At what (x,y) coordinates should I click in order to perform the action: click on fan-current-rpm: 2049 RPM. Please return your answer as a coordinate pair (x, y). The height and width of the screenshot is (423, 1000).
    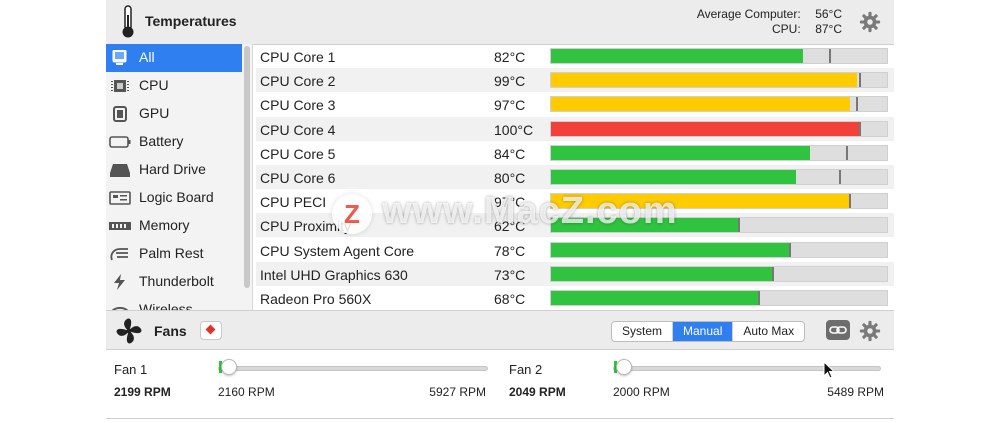
    Looking at the image, I should click on (537, 392).